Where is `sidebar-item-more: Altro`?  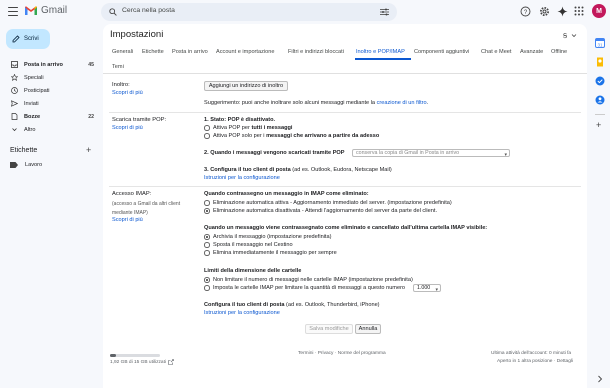 sidebar-item-more: Altro is located at coordinates (50, 129).